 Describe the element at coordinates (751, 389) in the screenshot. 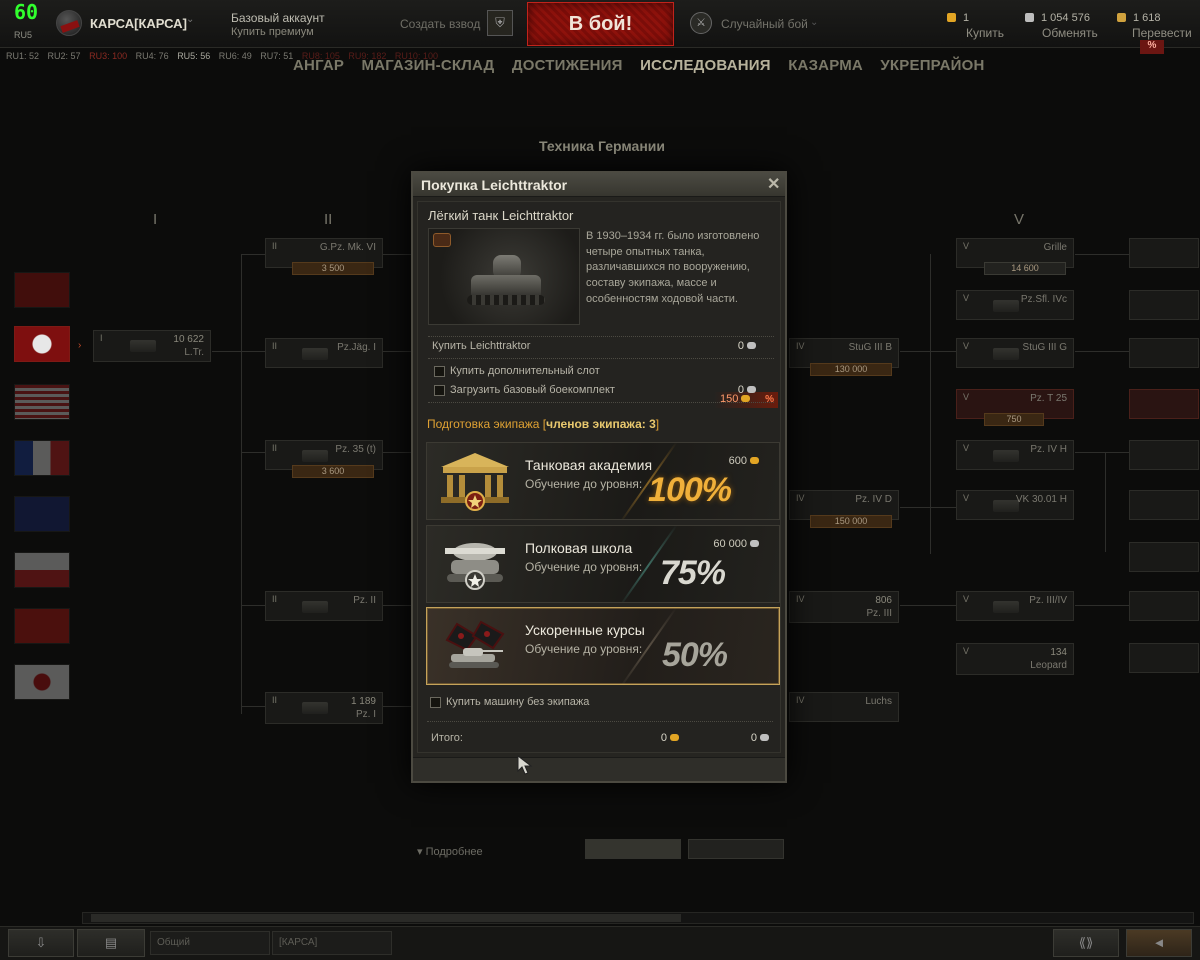

I see `credits-icon` at that location.